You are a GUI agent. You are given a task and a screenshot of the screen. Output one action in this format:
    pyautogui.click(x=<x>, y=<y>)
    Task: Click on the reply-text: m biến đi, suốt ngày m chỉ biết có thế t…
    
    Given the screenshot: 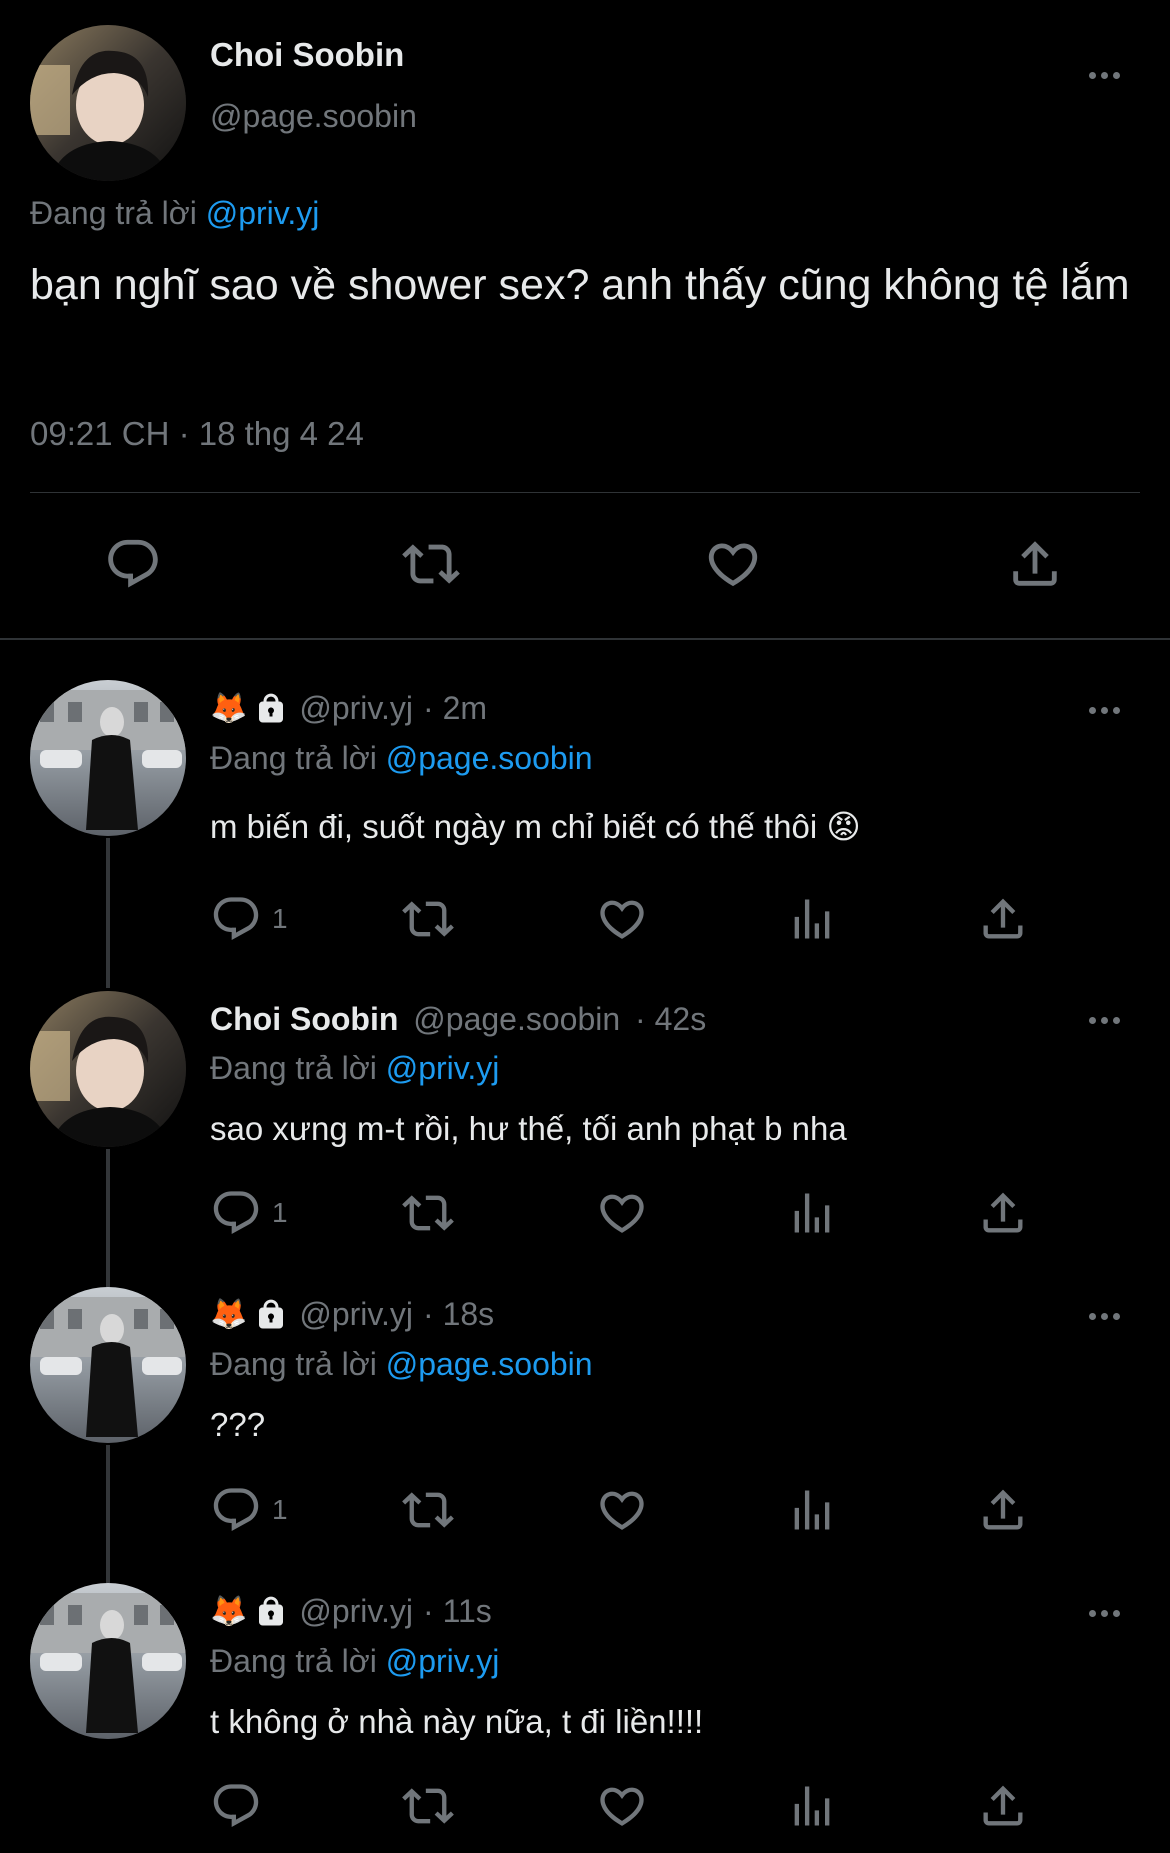 What is the action you would take?
    pyautogui.click(x=535, y=826)
    